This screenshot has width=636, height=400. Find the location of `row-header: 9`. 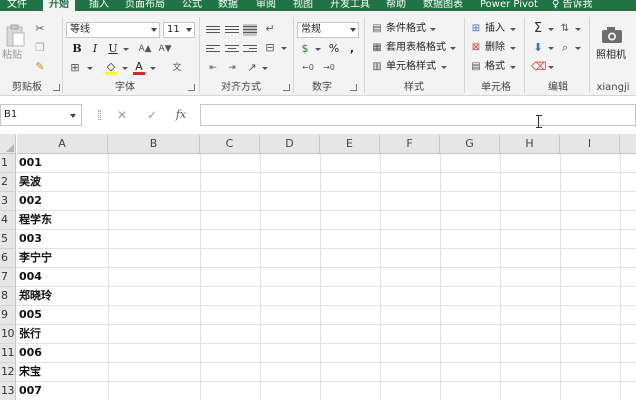

row-header: 9 is located at coordinates (8, 315).